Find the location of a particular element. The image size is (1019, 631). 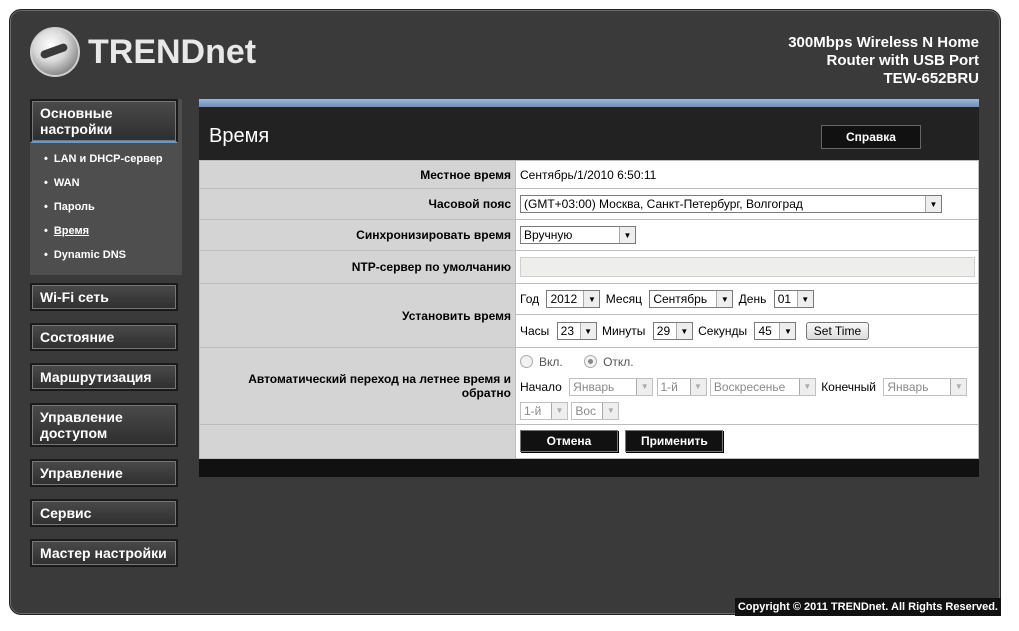

sidebar-item-management: Управление is located at coordinates (104, 473).